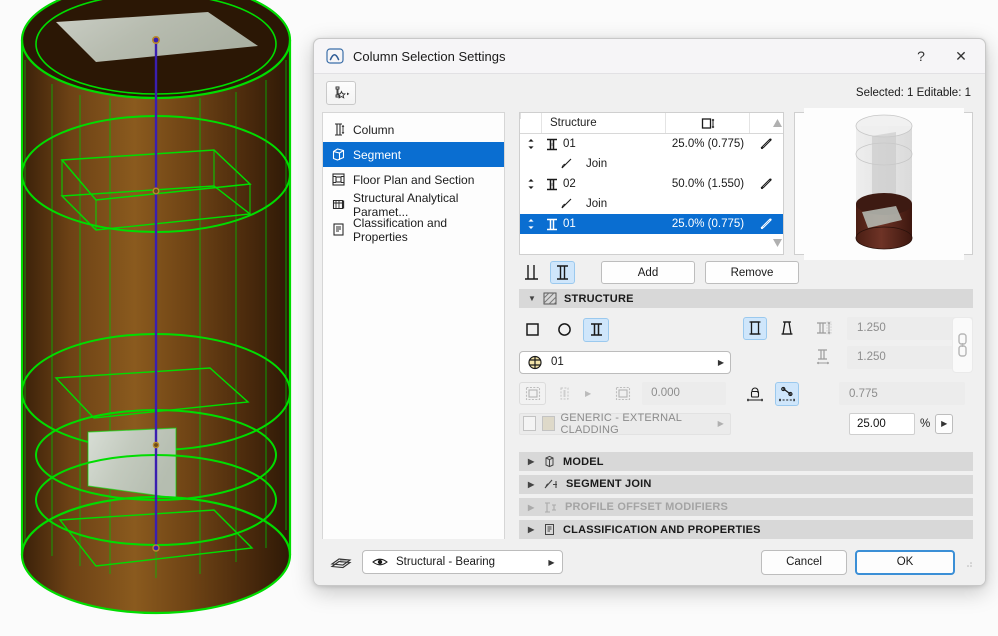 Image resolution: width=998 pixels, height=636 pixels. What do you see at coordinates (649, 56) in the screenshot?
I see `dialog-titlebar: Column Selection Settings ? ✕` at bounding box center [649, 56].